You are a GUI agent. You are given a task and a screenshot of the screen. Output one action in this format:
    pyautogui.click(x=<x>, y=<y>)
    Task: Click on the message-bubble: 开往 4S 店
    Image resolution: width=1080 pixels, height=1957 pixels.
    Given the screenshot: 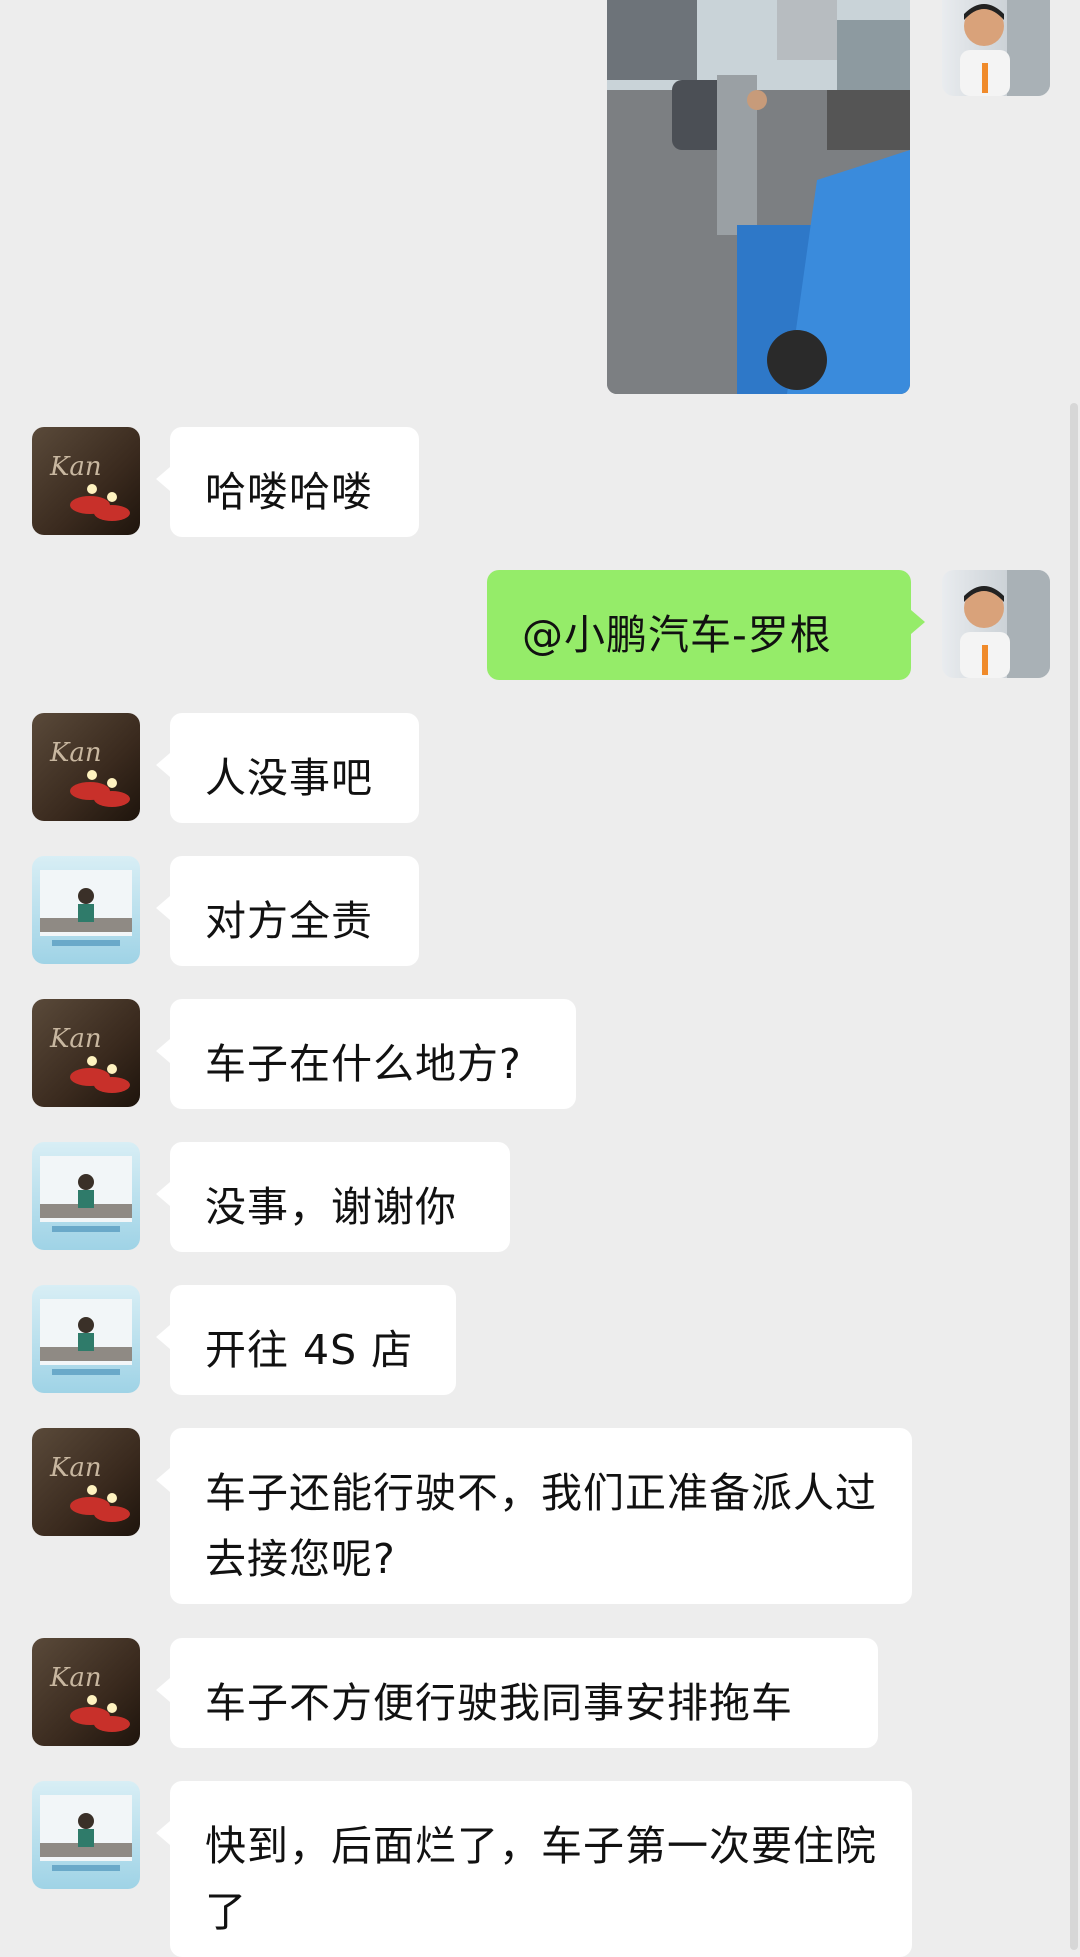 What is the action you would take?
    pyautogui.click(x=306, y=1340)
    